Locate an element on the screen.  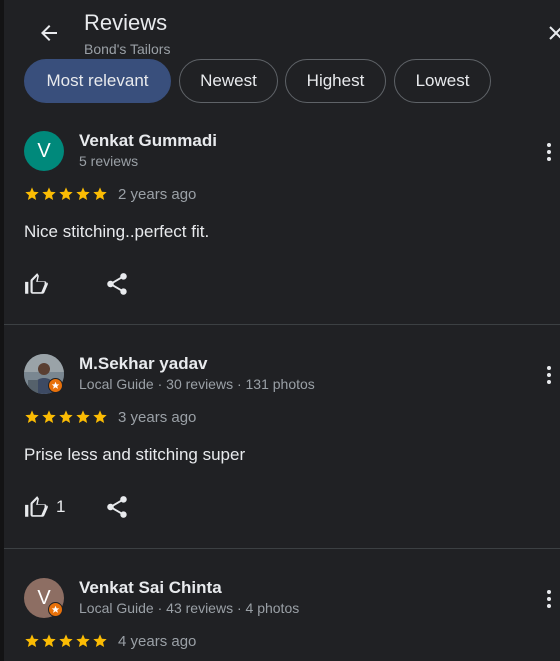
more-options-button is located at coordinates (549, 599).